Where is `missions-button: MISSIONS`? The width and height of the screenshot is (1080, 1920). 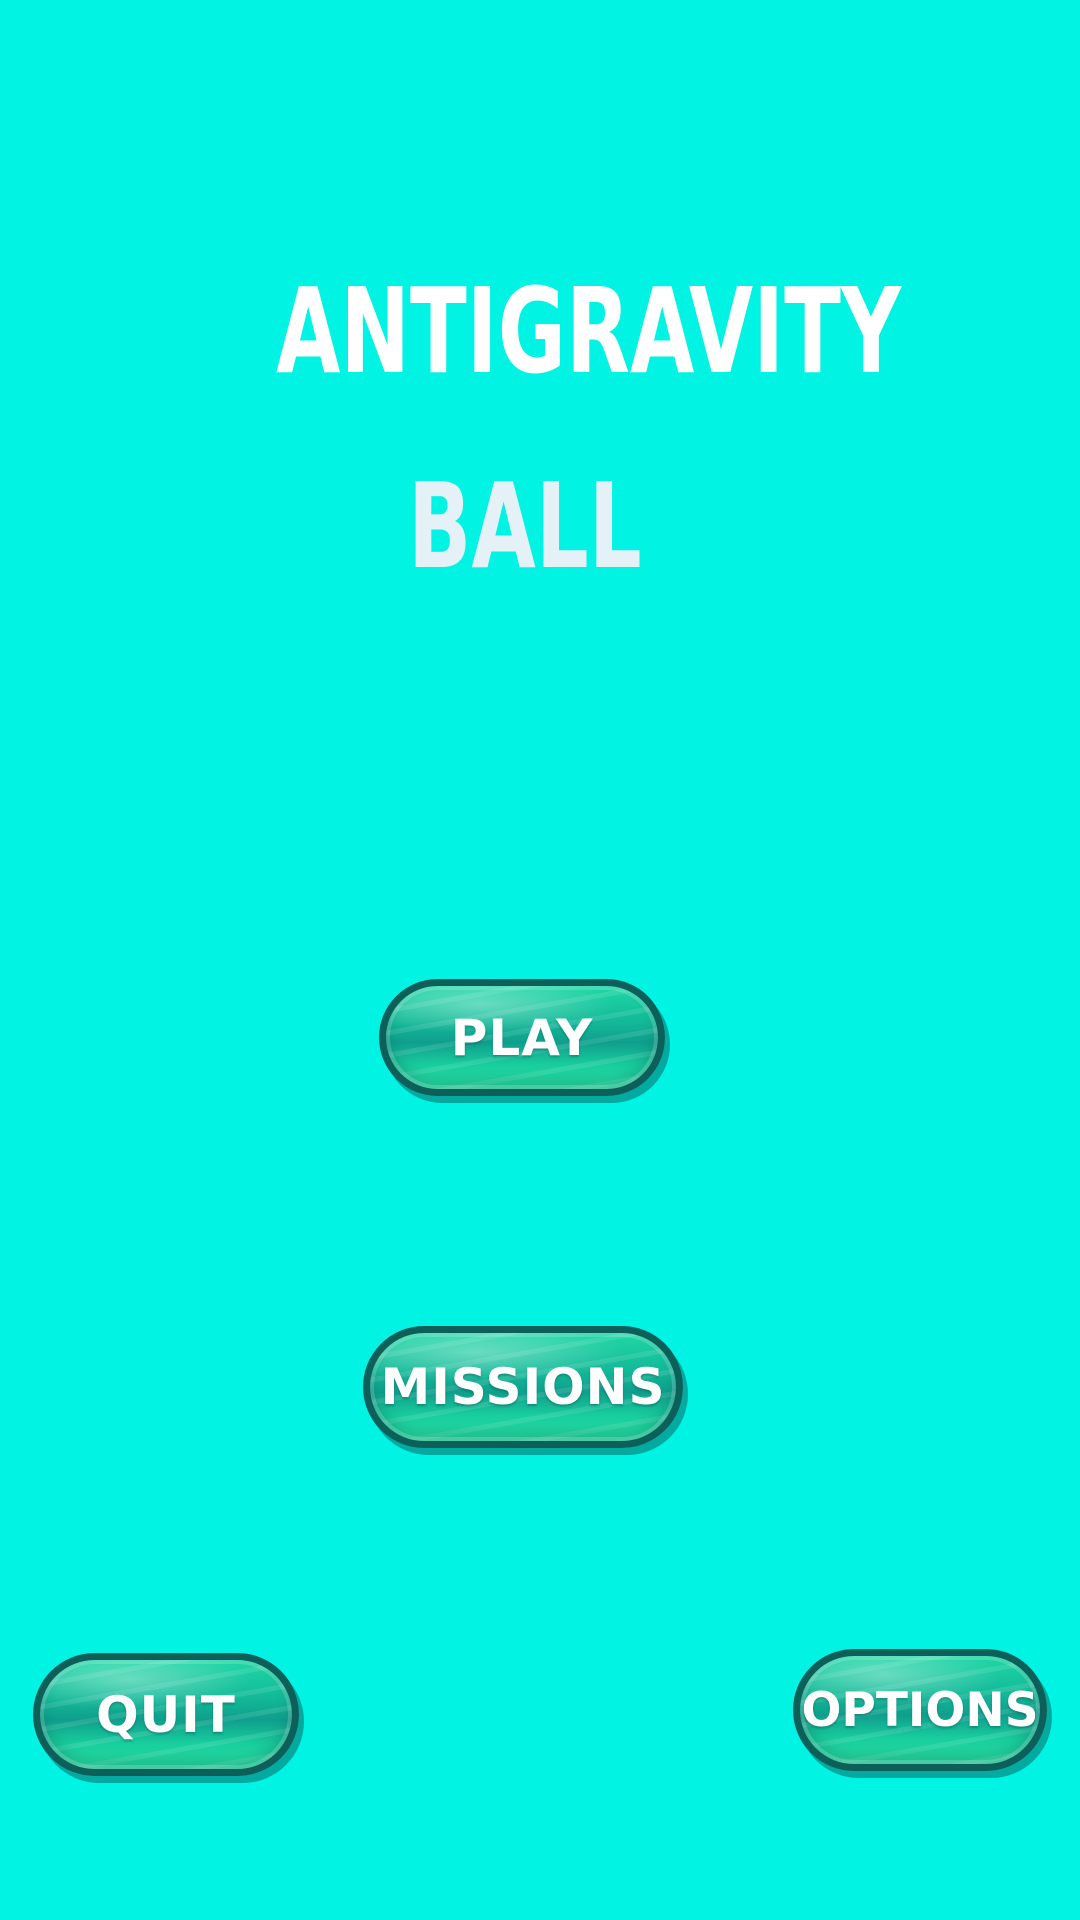
missions-button: MISSIONS is located at coordinates (523, 1387).